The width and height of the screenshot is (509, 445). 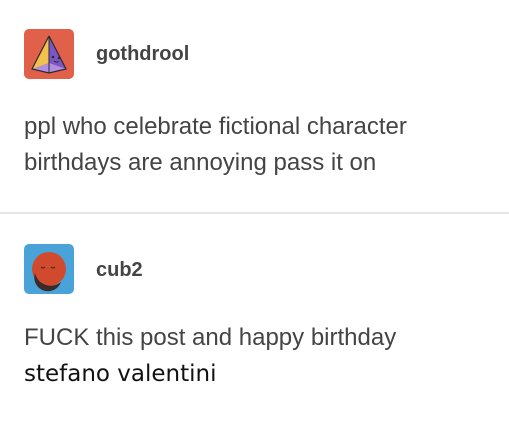 I want to click on username: cub2, so click(x=119, y=270).